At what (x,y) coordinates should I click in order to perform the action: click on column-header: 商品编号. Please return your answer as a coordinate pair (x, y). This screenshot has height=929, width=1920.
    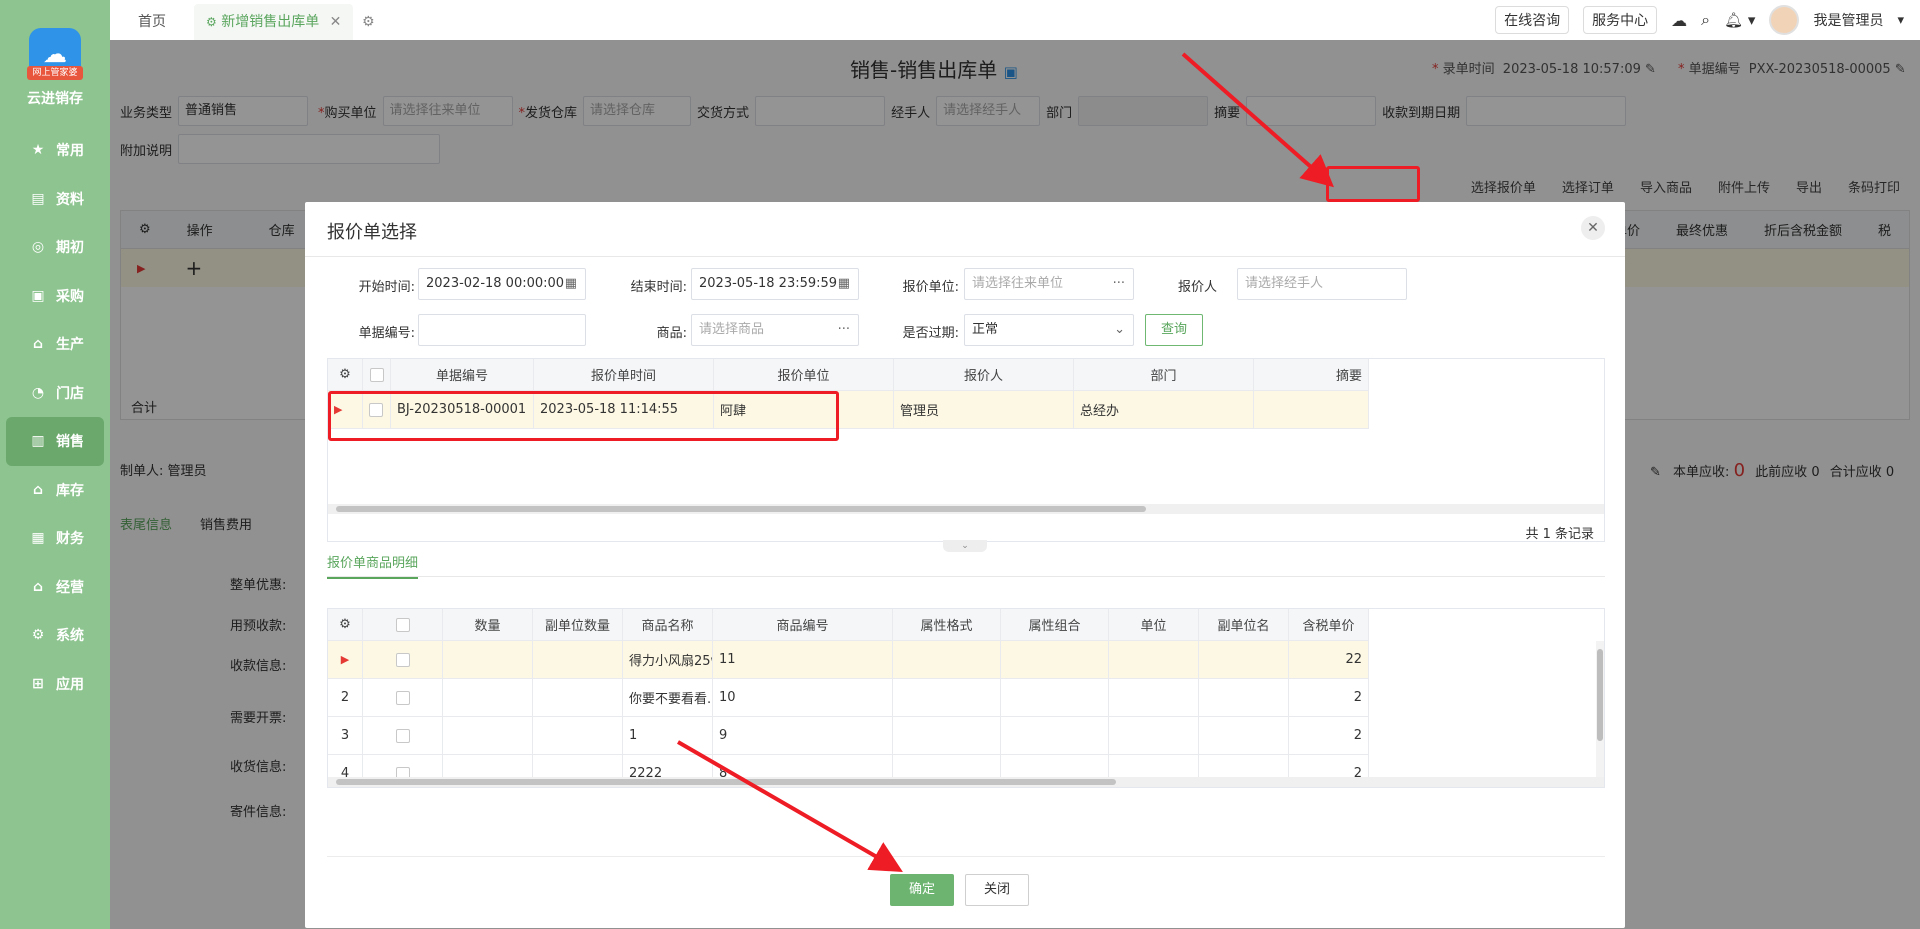
    Looking at the image, I should click on (803, 625).